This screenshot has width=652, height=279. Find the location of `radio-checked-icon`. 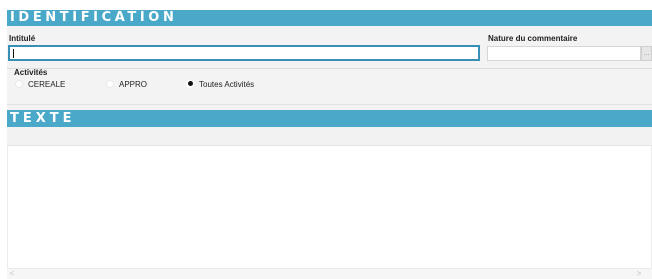

radio-checked-icon is located at coordinates (190, 83).